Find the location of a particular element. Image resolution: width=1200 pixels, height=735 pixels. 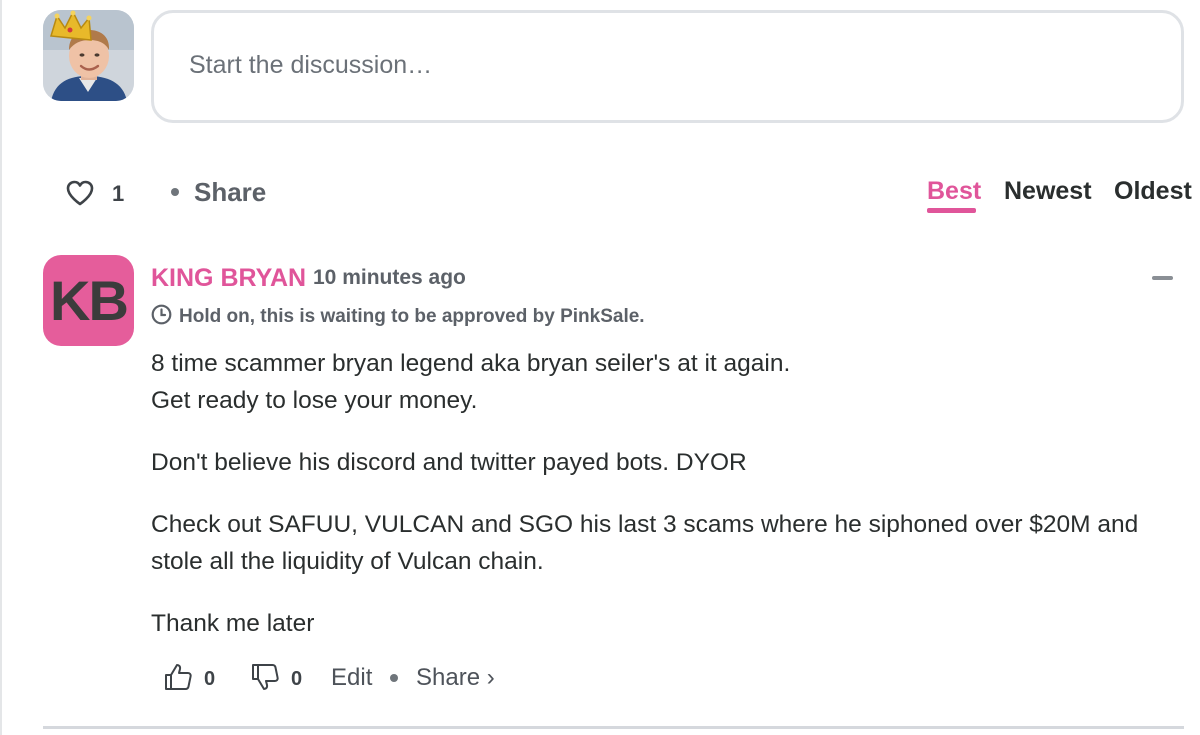

avatar-initials: KB is located at coordinates (89, 300).